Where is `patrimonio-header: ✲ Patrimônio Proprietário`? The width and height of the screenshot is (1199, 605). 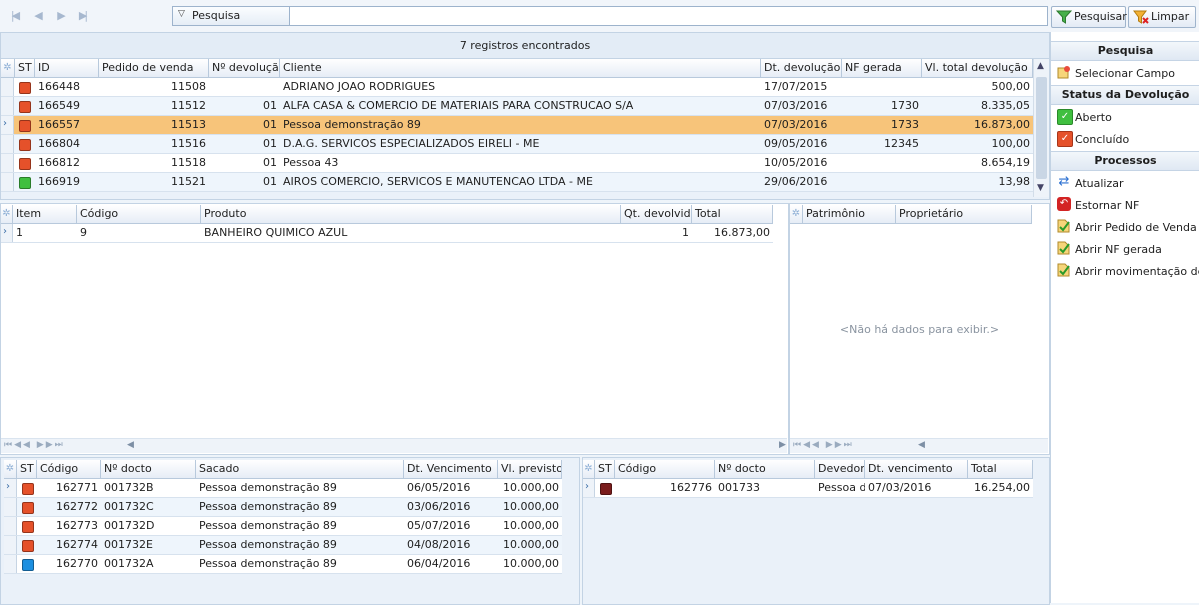
patrimonio-header: ✲ Patrimônio Proprietário is located at coordinates (911, 214).